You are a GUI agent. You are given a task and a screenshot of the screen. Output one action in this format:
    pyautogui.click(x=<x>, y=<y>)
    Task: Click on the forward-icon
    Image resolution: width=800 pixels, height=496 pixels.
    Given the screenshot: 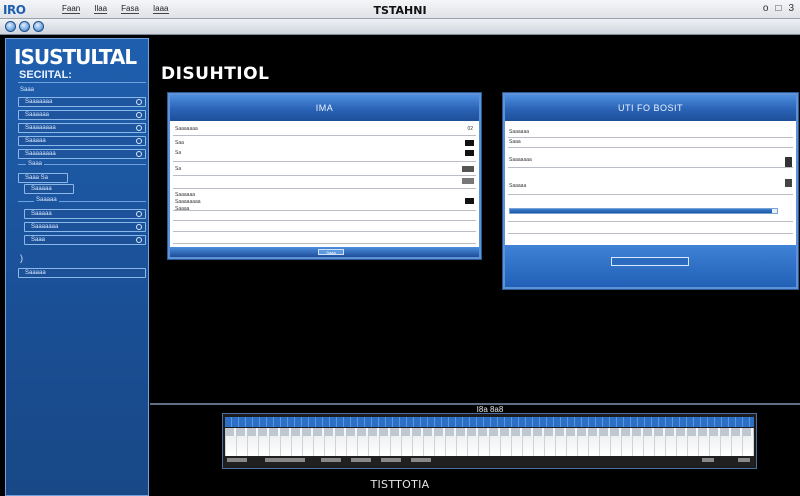 What is the action you would take?
    pyautogui.click(x=24, y=26)
    